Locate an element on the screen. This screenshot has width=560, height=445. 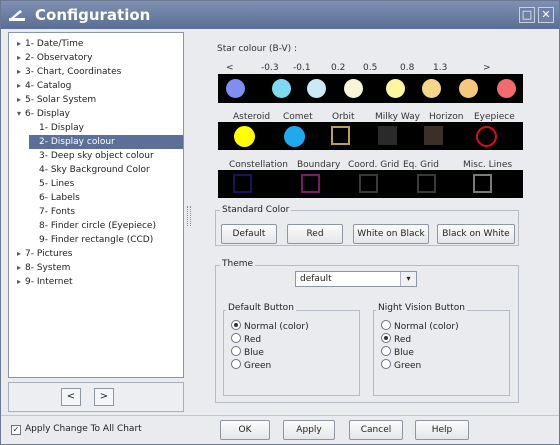
window-title: Configuration is located at coordinates (93, 15).